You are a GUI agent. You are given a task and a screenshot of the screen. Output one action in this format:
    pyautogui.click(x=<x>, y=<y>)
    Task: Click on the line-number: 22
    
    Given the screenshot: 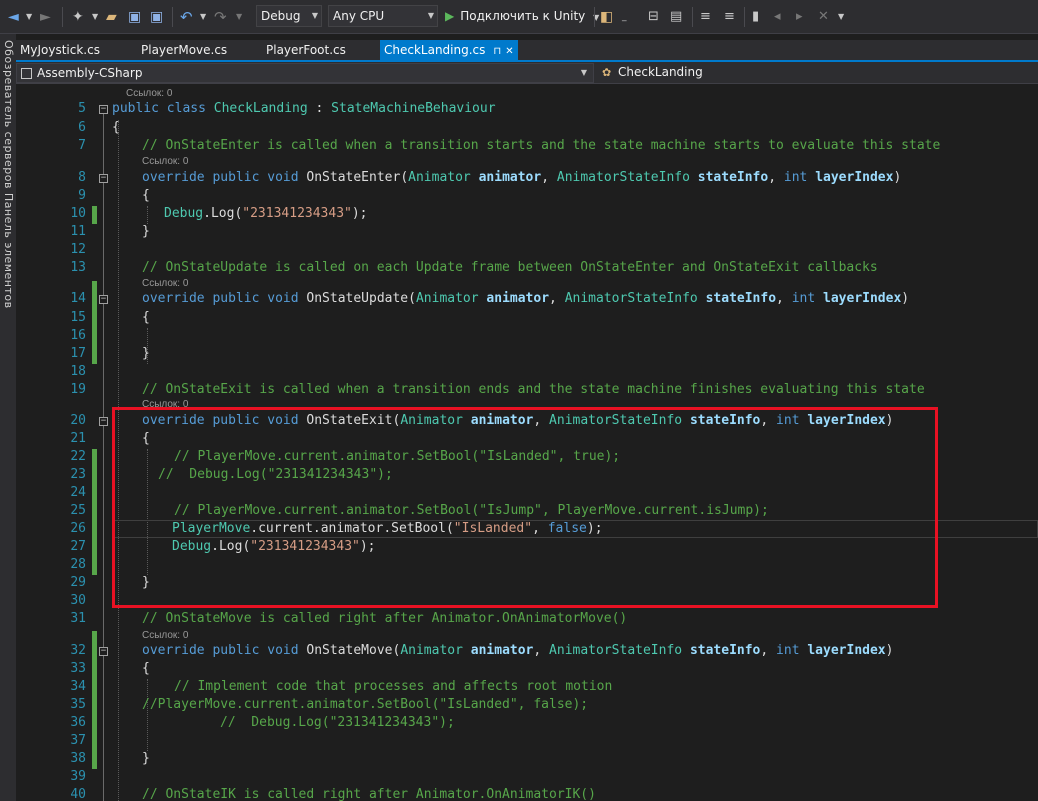 What is the action you would take?
    pyautogui.click(x=78, y=456)
    